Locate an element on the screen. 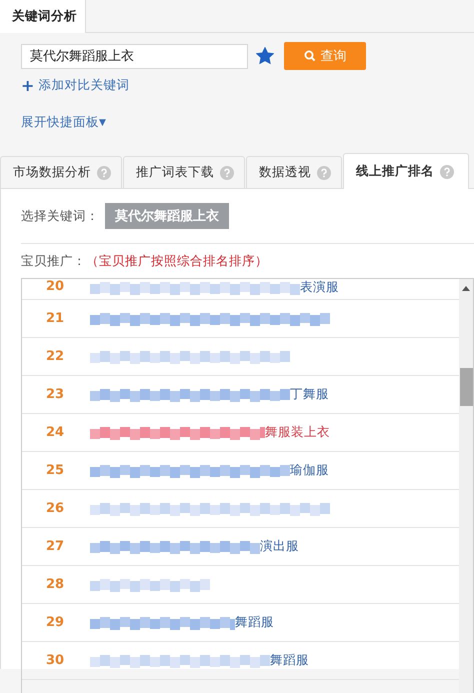 This screenshot has height=693, width=474. scroll-up-icon is located at coordinates (466, 288).